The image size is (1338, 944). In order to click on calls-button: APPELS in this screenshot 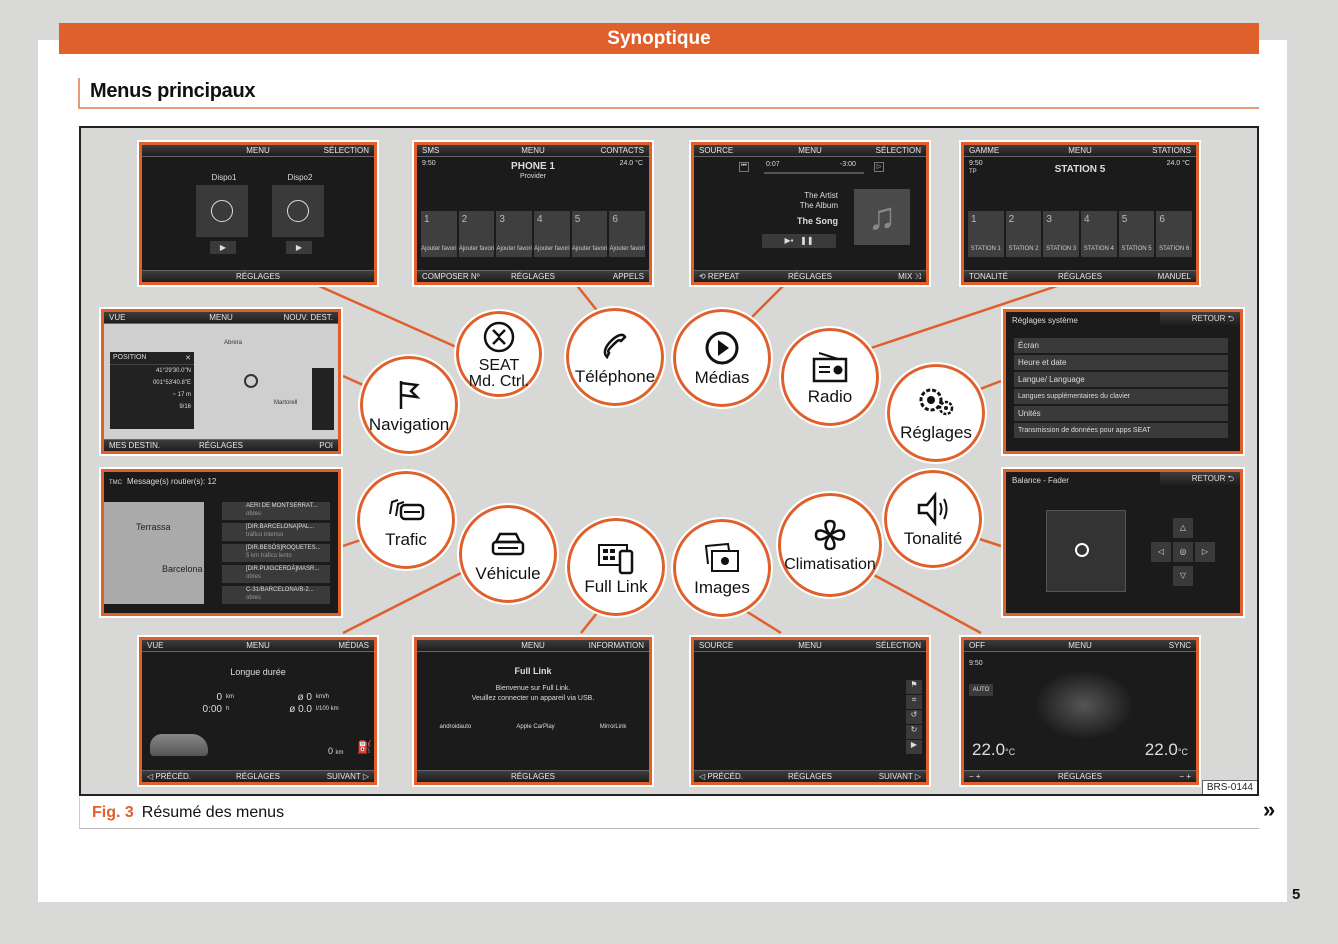, I will do `click(607, 276)`.